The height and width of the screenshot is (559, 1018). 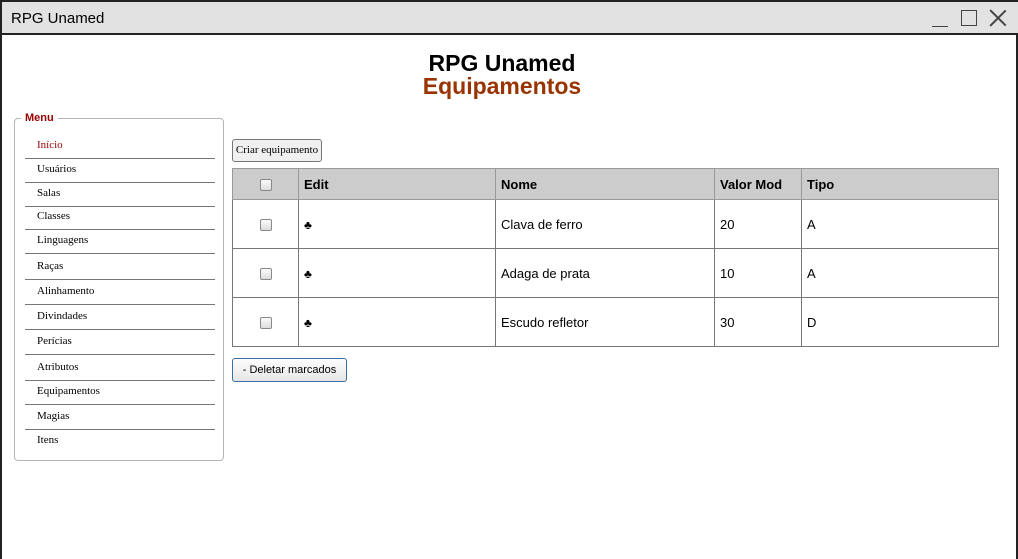 I want to click on sidebar-item-magias: Magias, so click(x=120, y=418).